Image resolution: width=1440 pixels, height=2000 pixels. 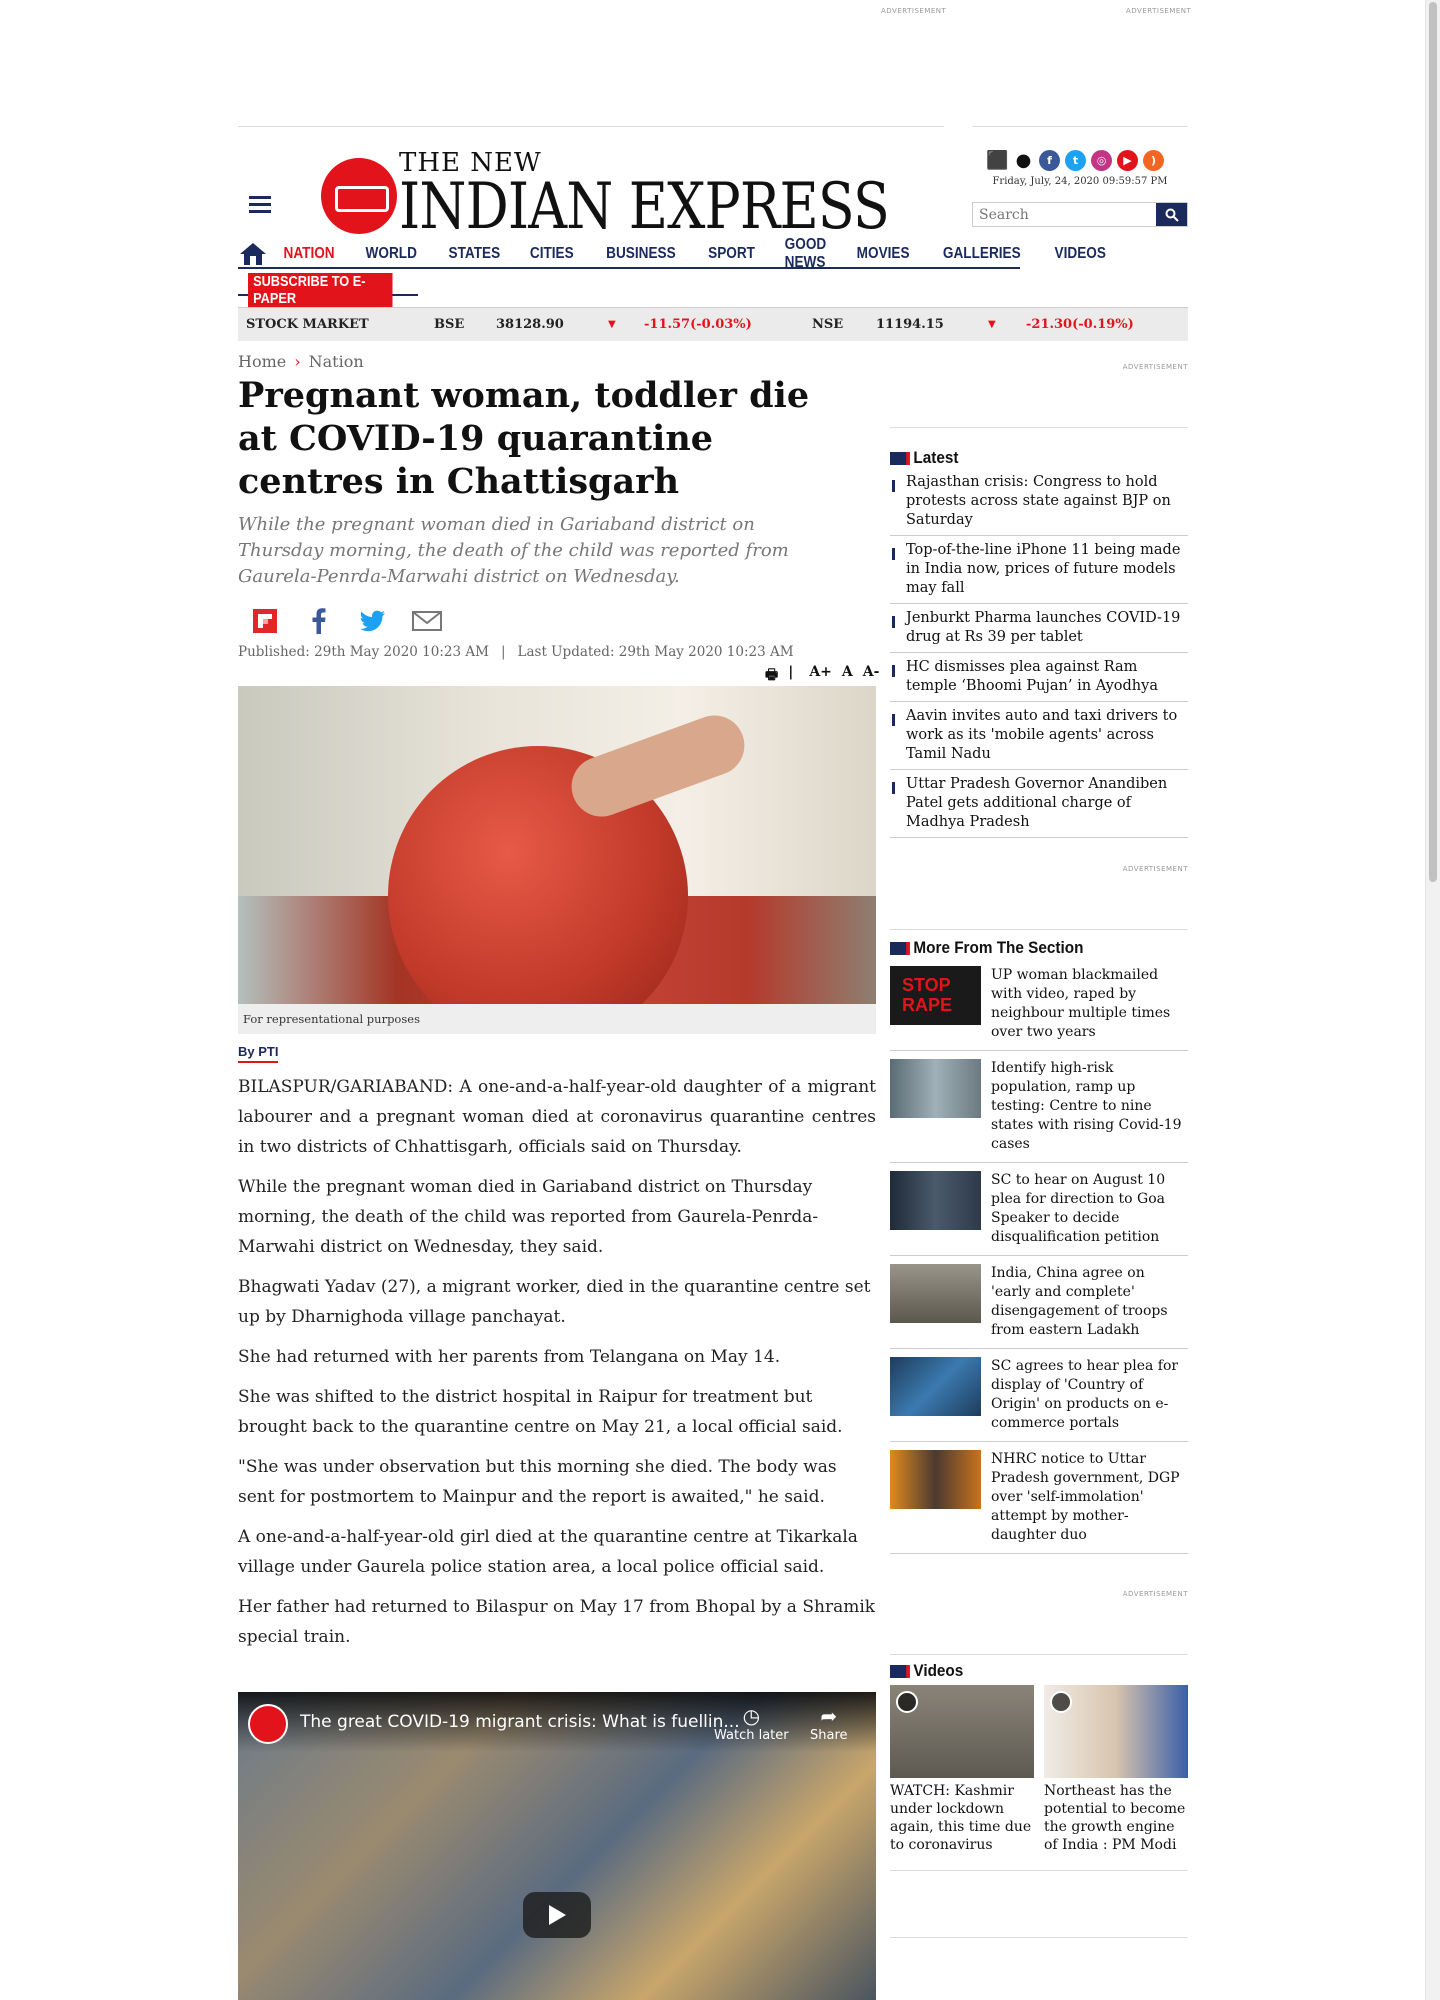 I want to click on watch-later-label: Watch later, so click(x=751, y=1735).